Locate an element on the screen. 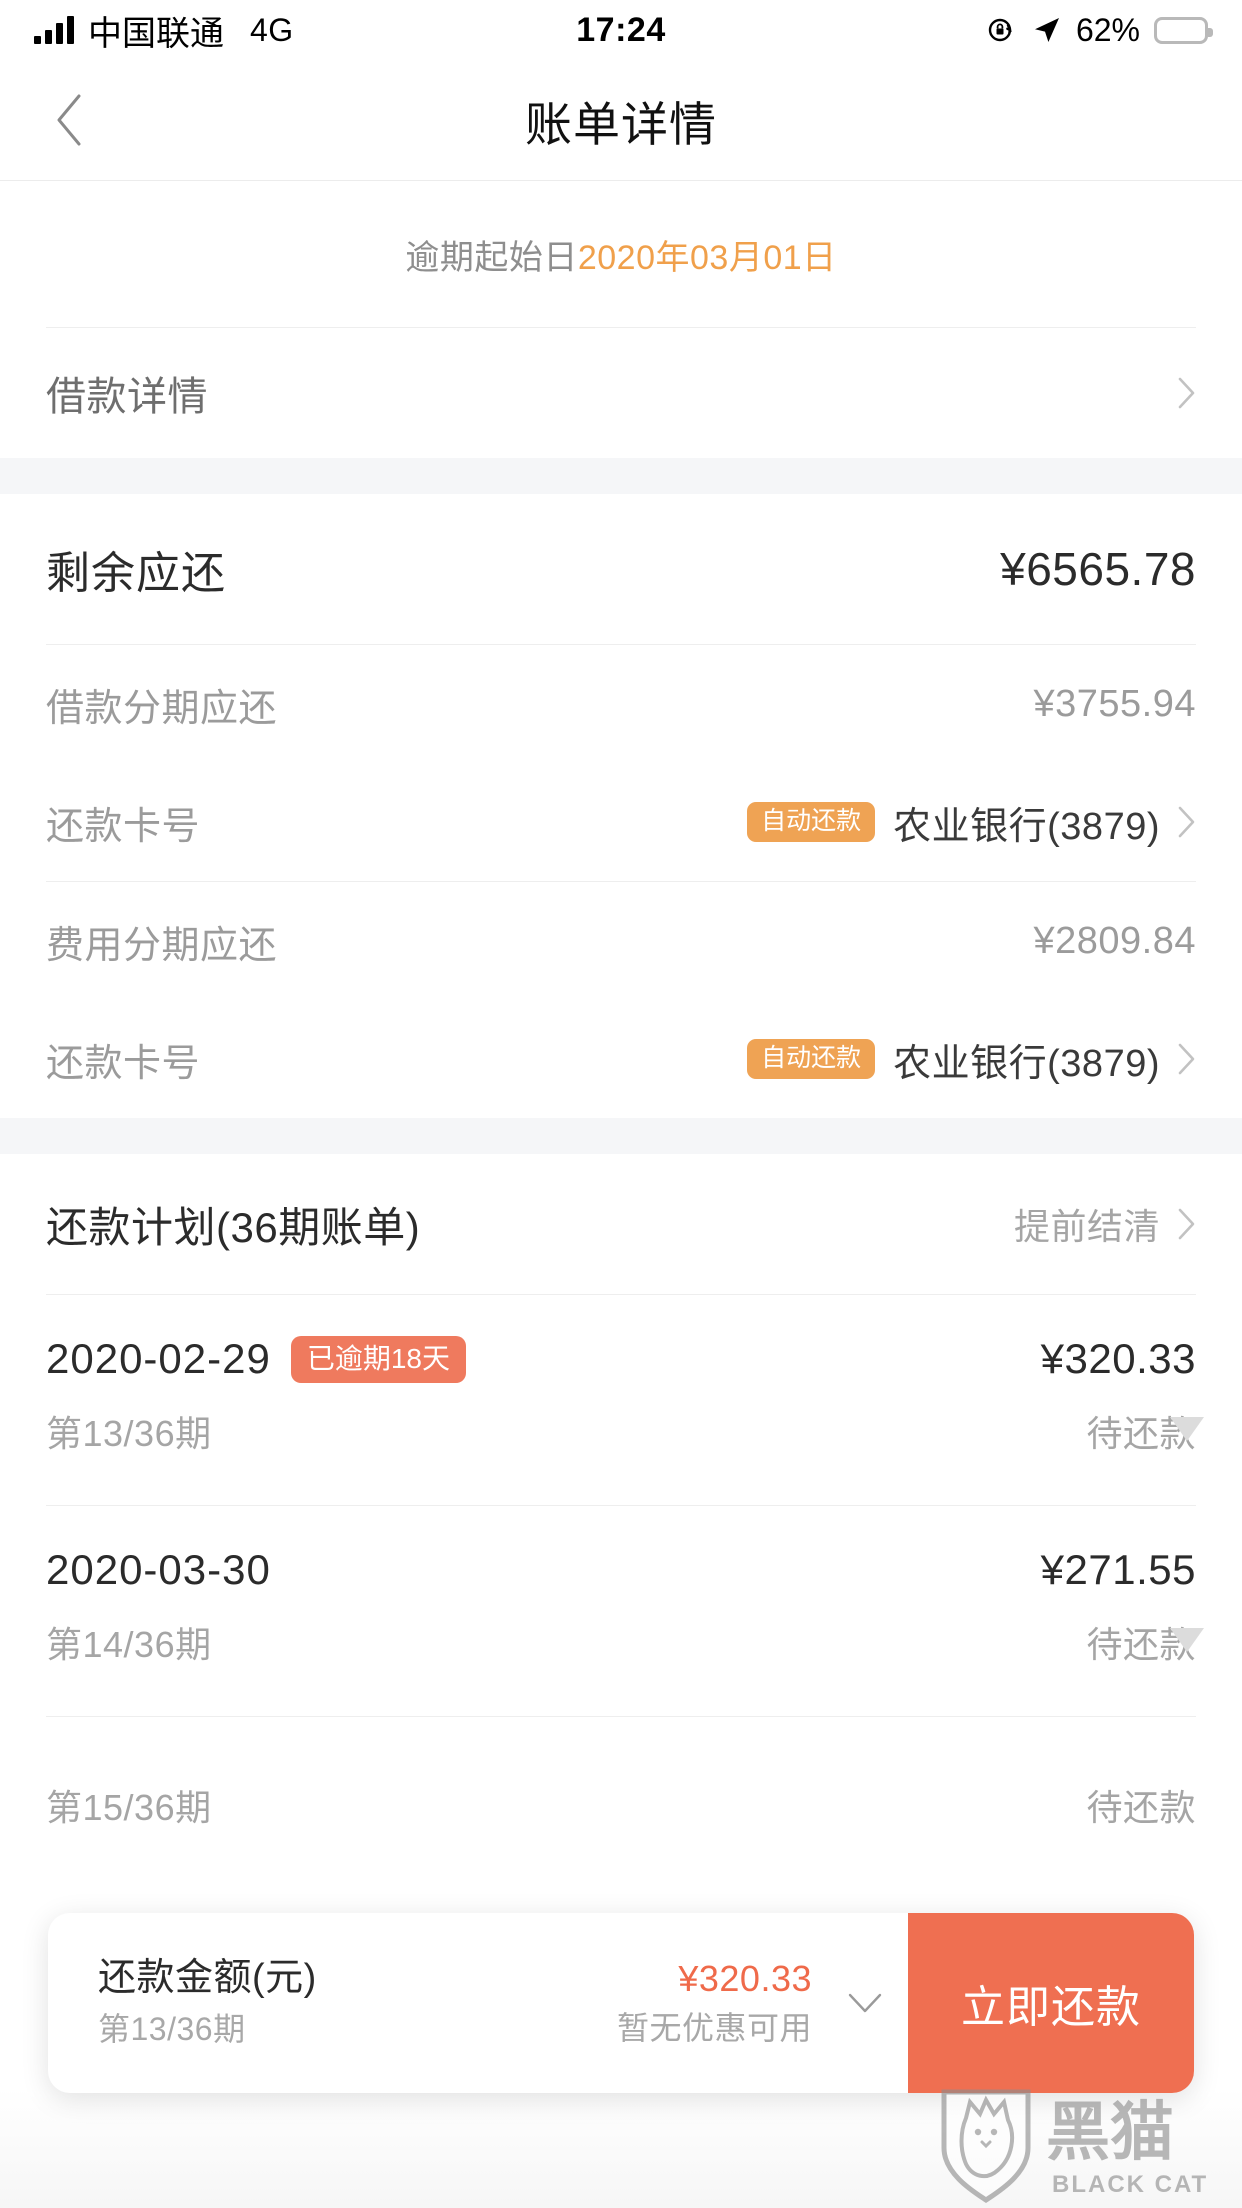  chevron-down-icon is located at coordinates (865, 2003).